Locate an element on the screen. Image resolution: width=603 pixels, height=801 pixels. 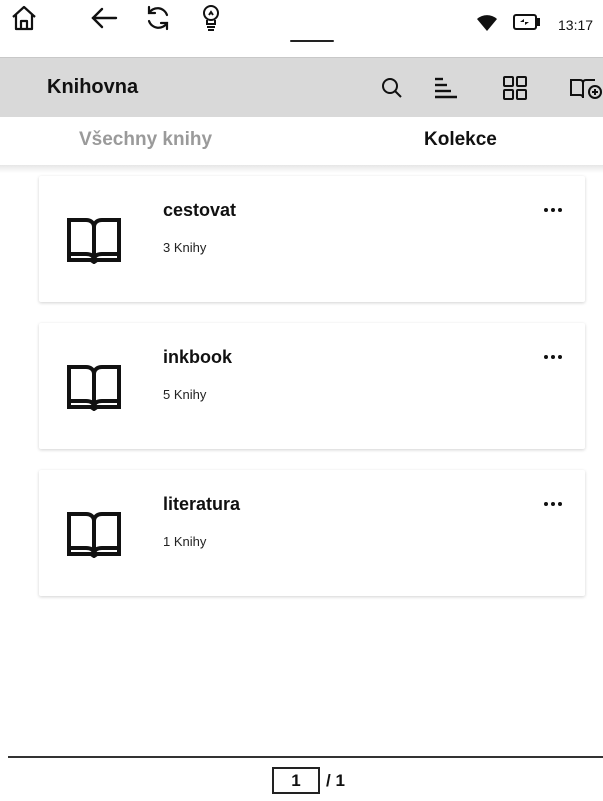
collection-book-count: 3 Knihy is located at coordinates (185, 247).